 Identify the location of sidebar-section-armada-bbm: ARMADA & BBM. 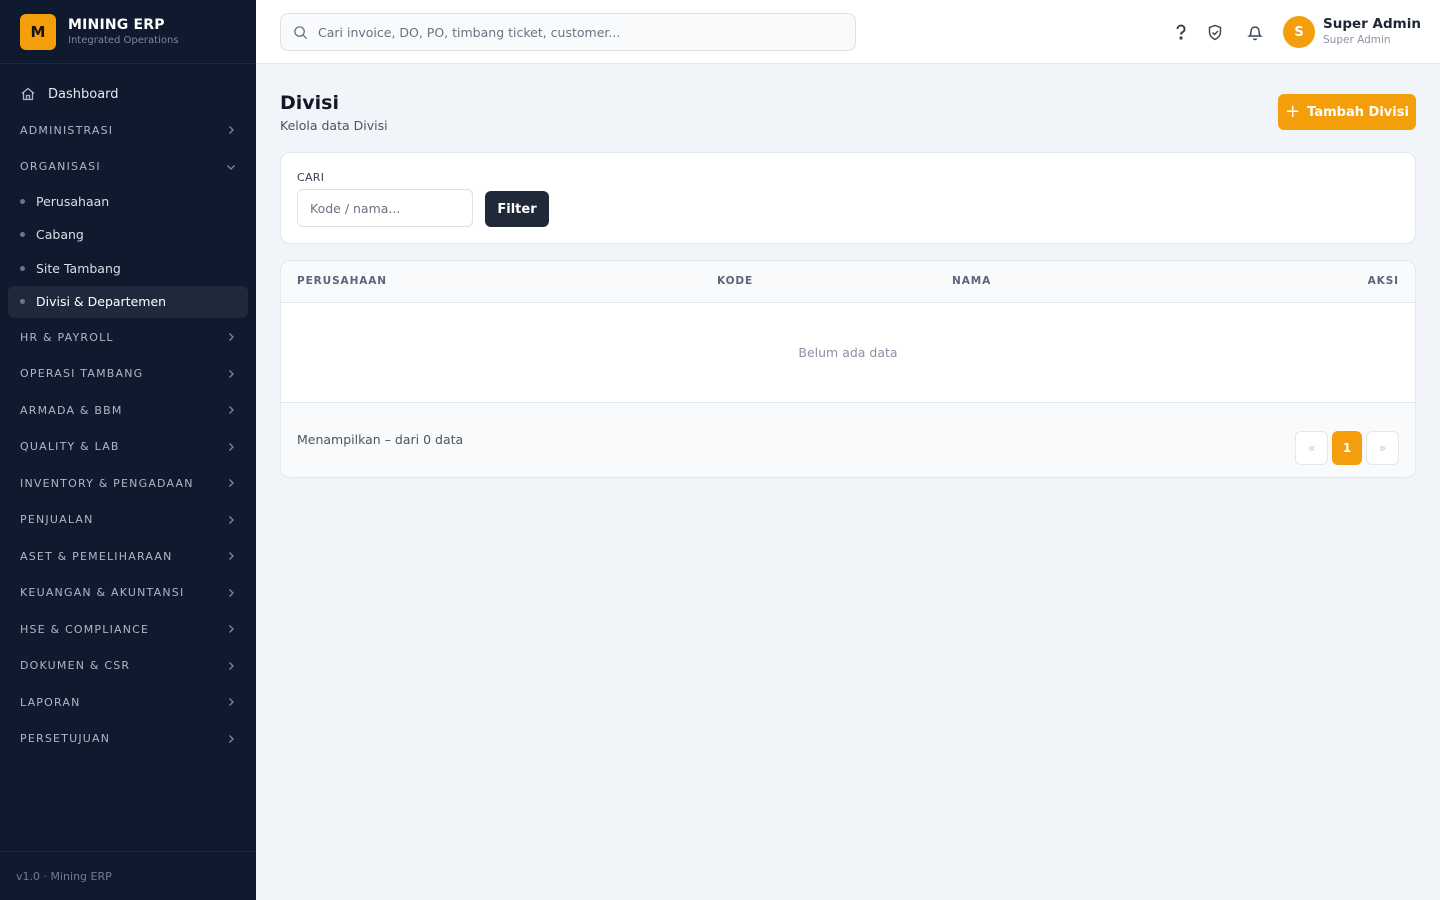
(128, 410).